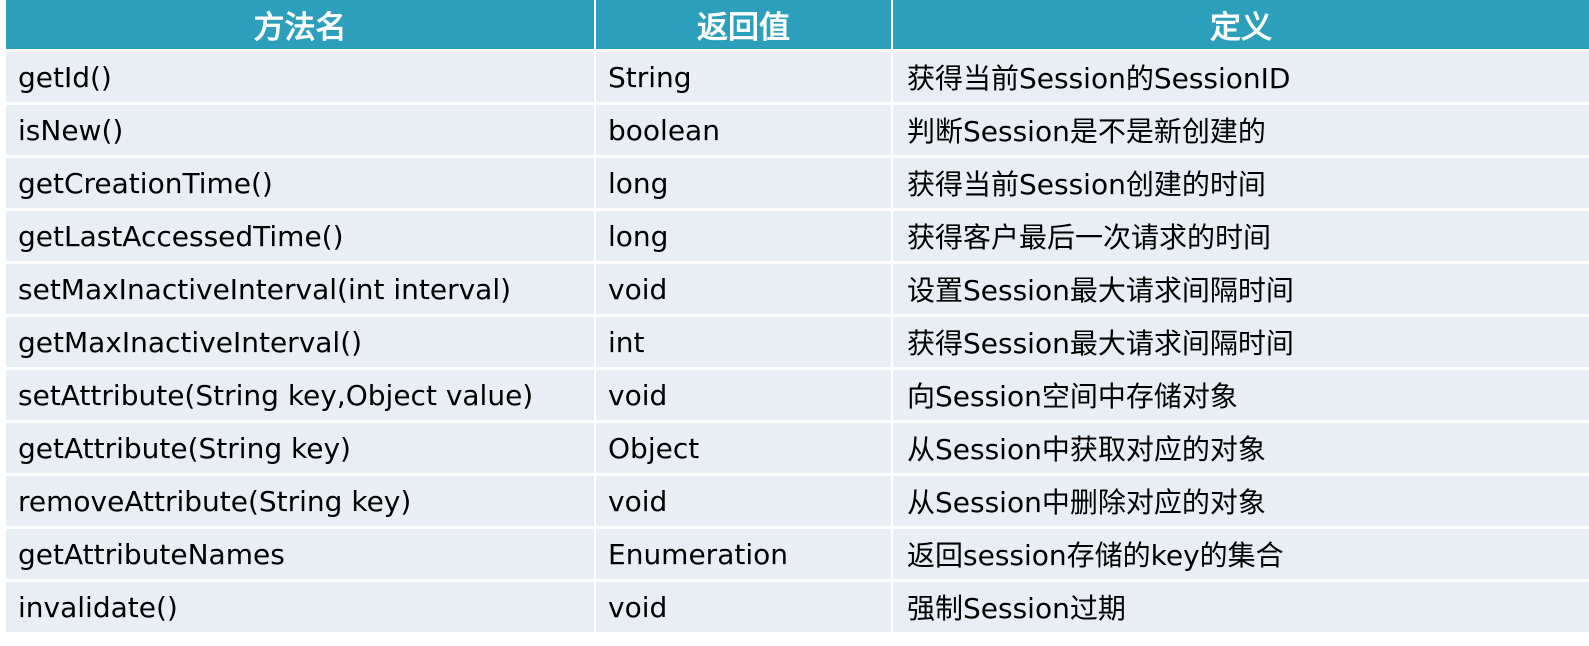  What do you see at coordinates (1241, 184) in the screenshot?
I see `definition-cell: 获得当前Session创建的时间` at bounding box center [1241, 184].